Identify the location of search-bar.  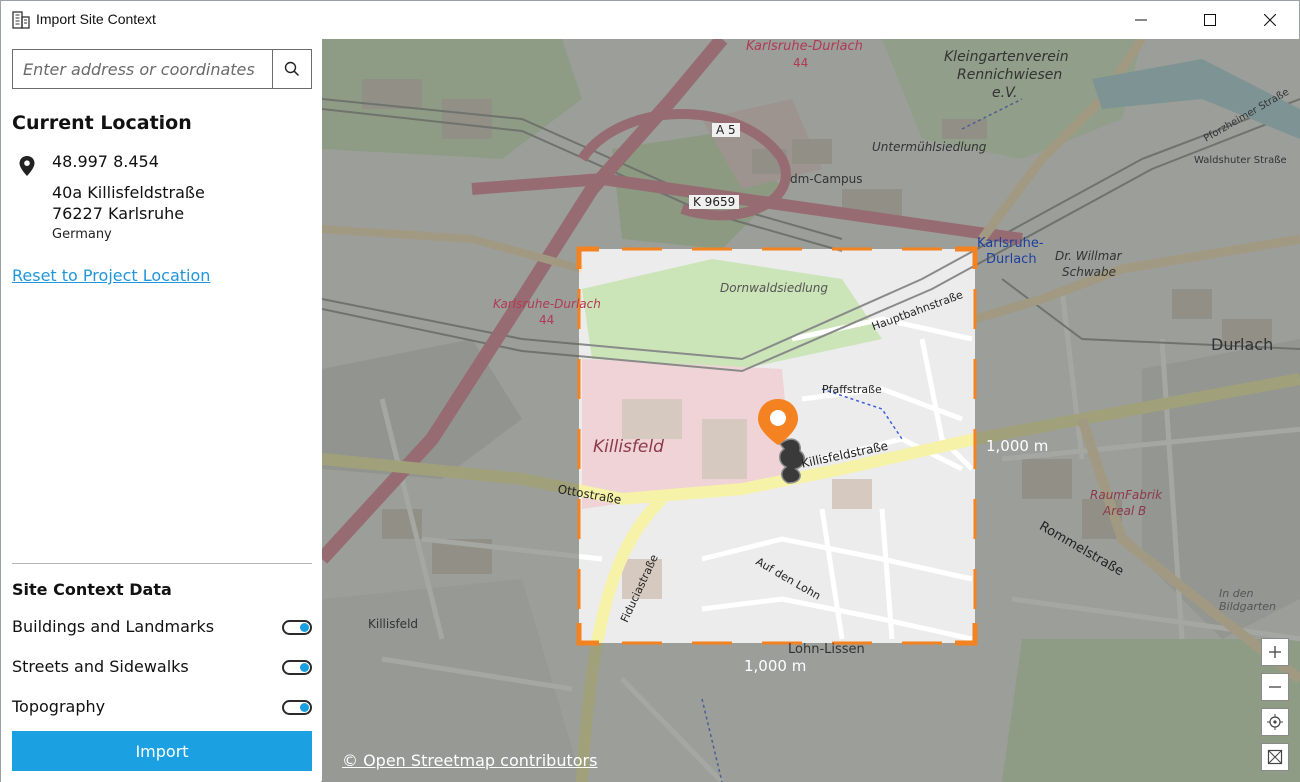
(162, 69).